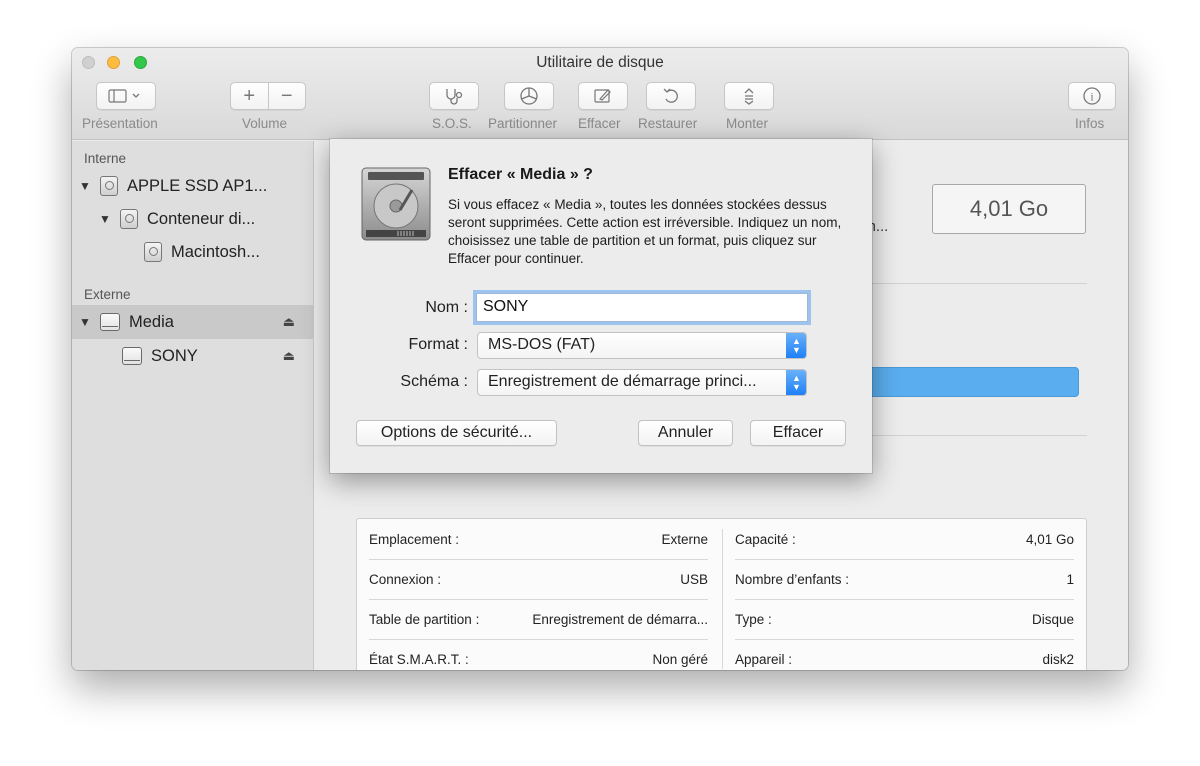  I want to click on info-key: Appareil :, so click(764, 659).